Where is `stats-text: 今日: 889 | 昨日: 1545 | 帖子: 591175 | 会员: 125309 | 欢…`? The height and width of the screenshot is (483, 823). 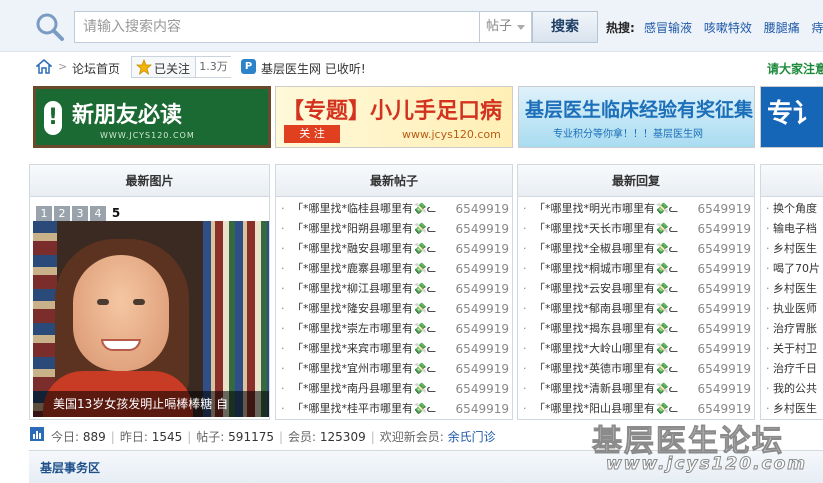 stats-text: 今日: 889 | 昨日: 1545 | 帖子: 591175 | 会员: 125309 | 欢… is located at coordinates (273, 437).